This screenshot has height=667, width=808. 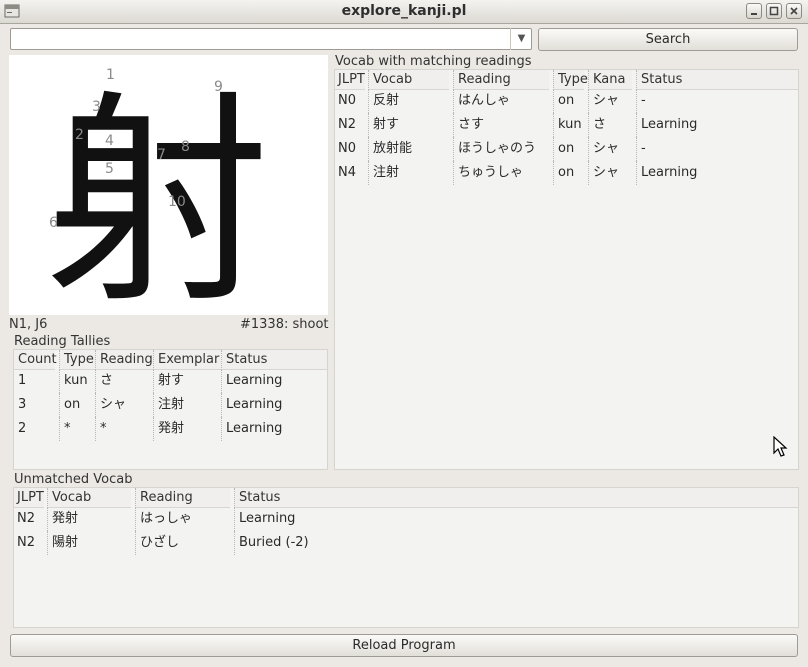 I want to click on kanji-search-combobox, so click(x=271, y=39).